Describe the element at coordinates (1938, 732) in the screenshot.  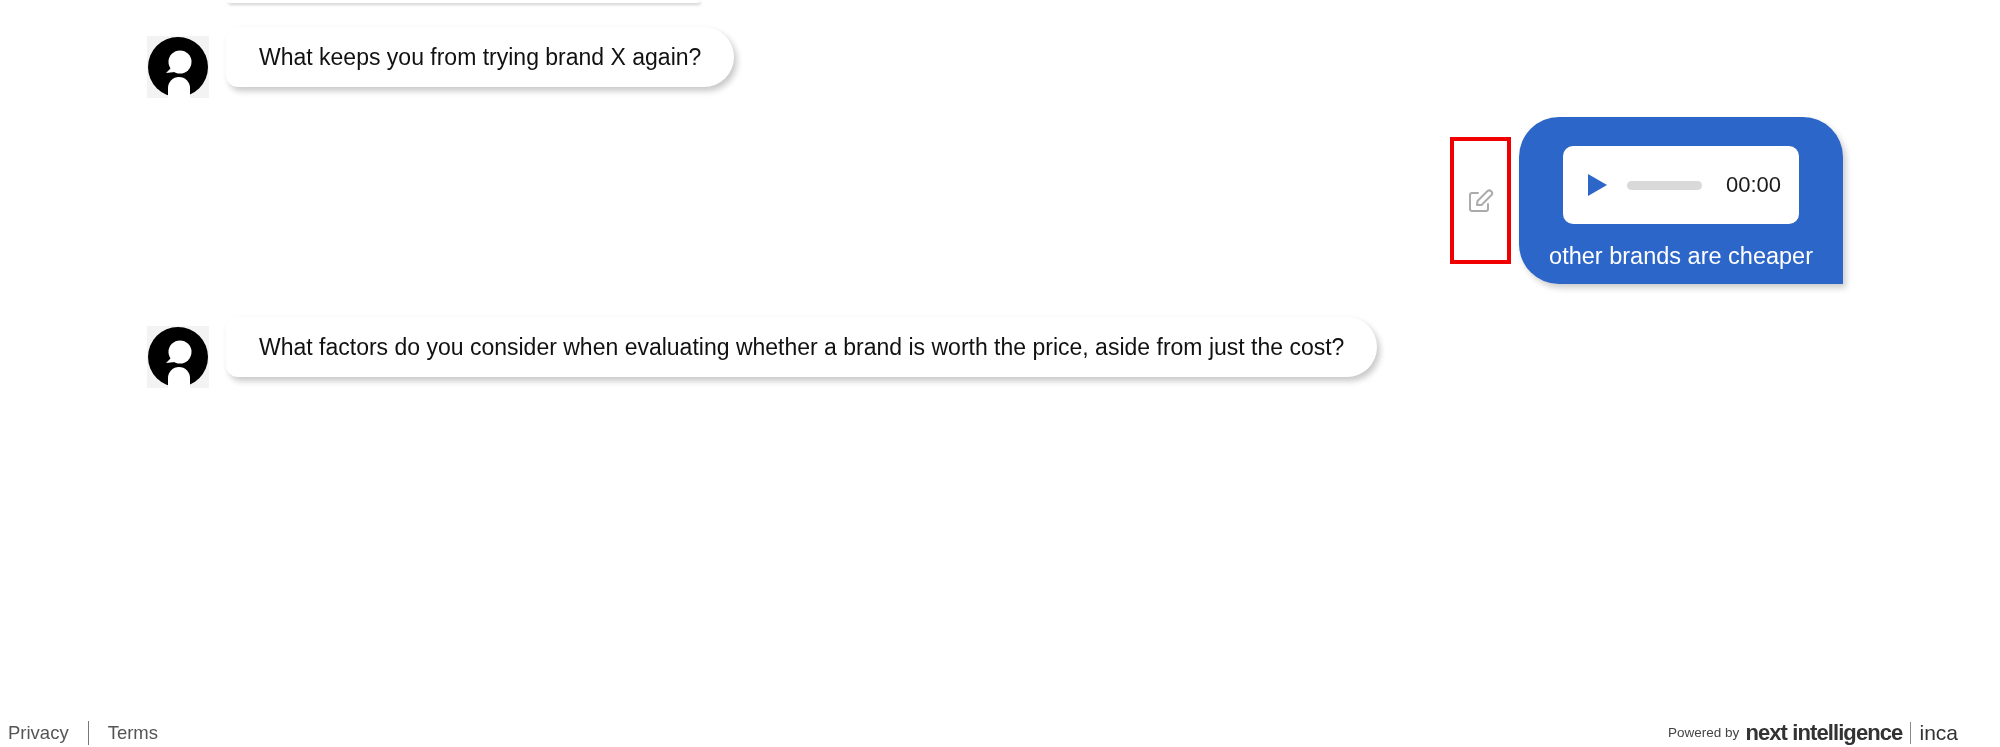
I see `partner-logo: inca` at that location.